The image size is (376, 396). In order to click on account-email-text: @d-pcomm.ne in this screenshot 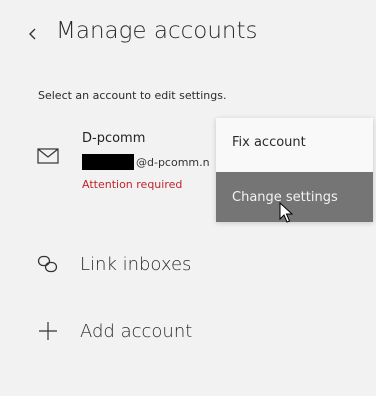, I will do `click(173, 162)`.